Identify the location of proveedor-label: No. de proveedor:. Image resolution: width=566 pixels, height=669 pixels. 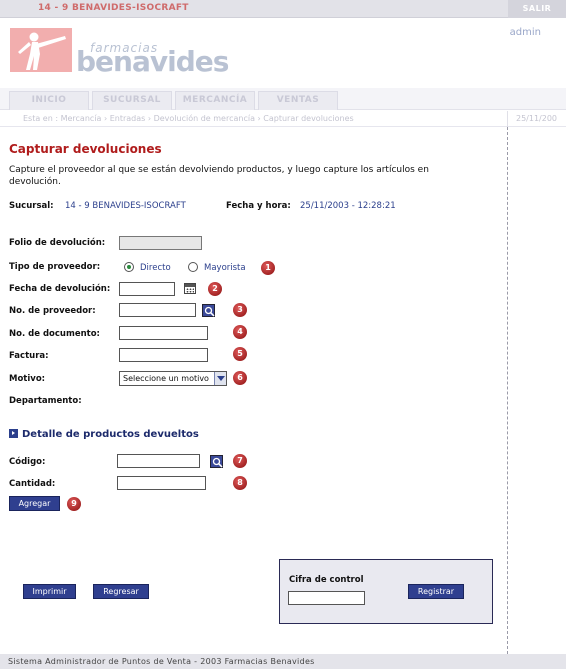
(52, 311).